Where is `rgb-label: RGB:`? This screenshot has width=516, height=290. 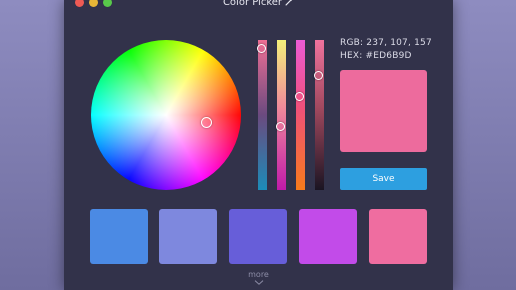 rgb-label: RGB: is located at coordinates (352, 43).